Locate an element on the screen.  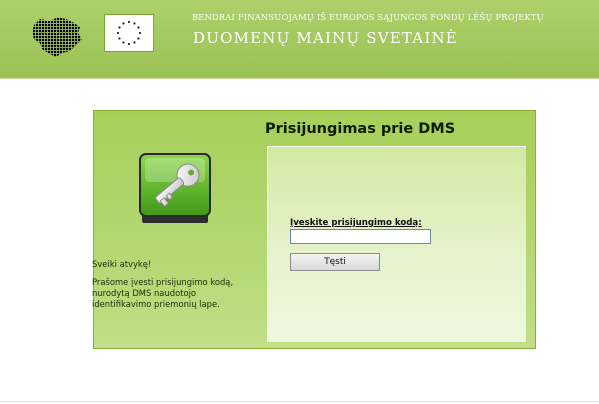
lithuania-map-icon is located at coordinates (57, 37).